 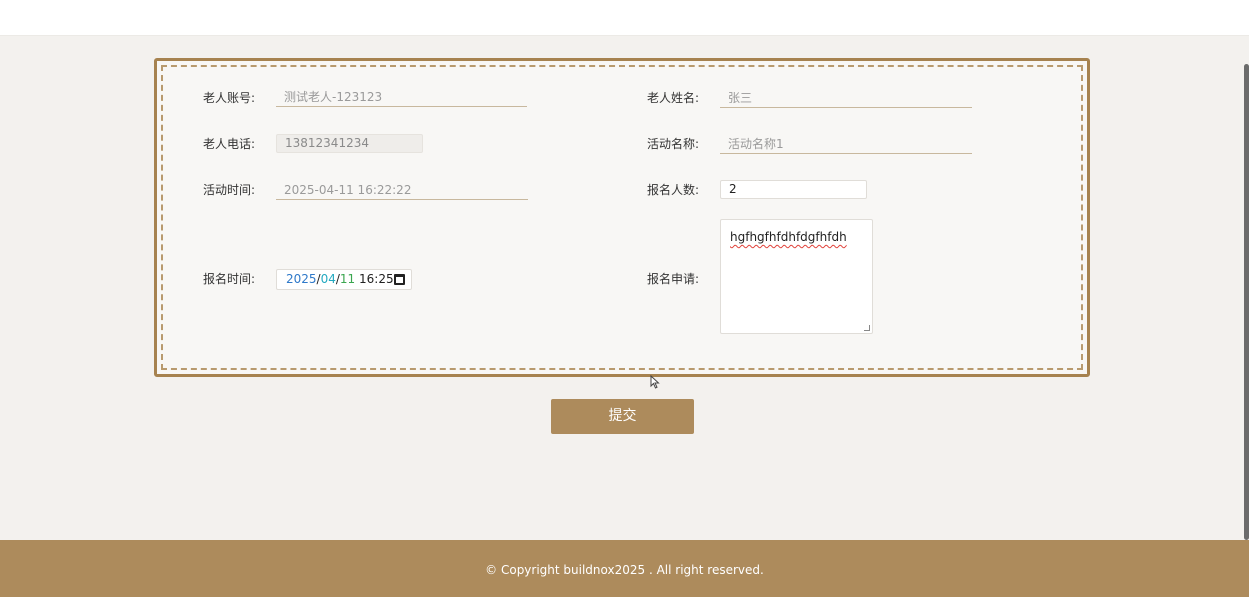 I want to click on calendar-icon, so click(x=399, y=279).